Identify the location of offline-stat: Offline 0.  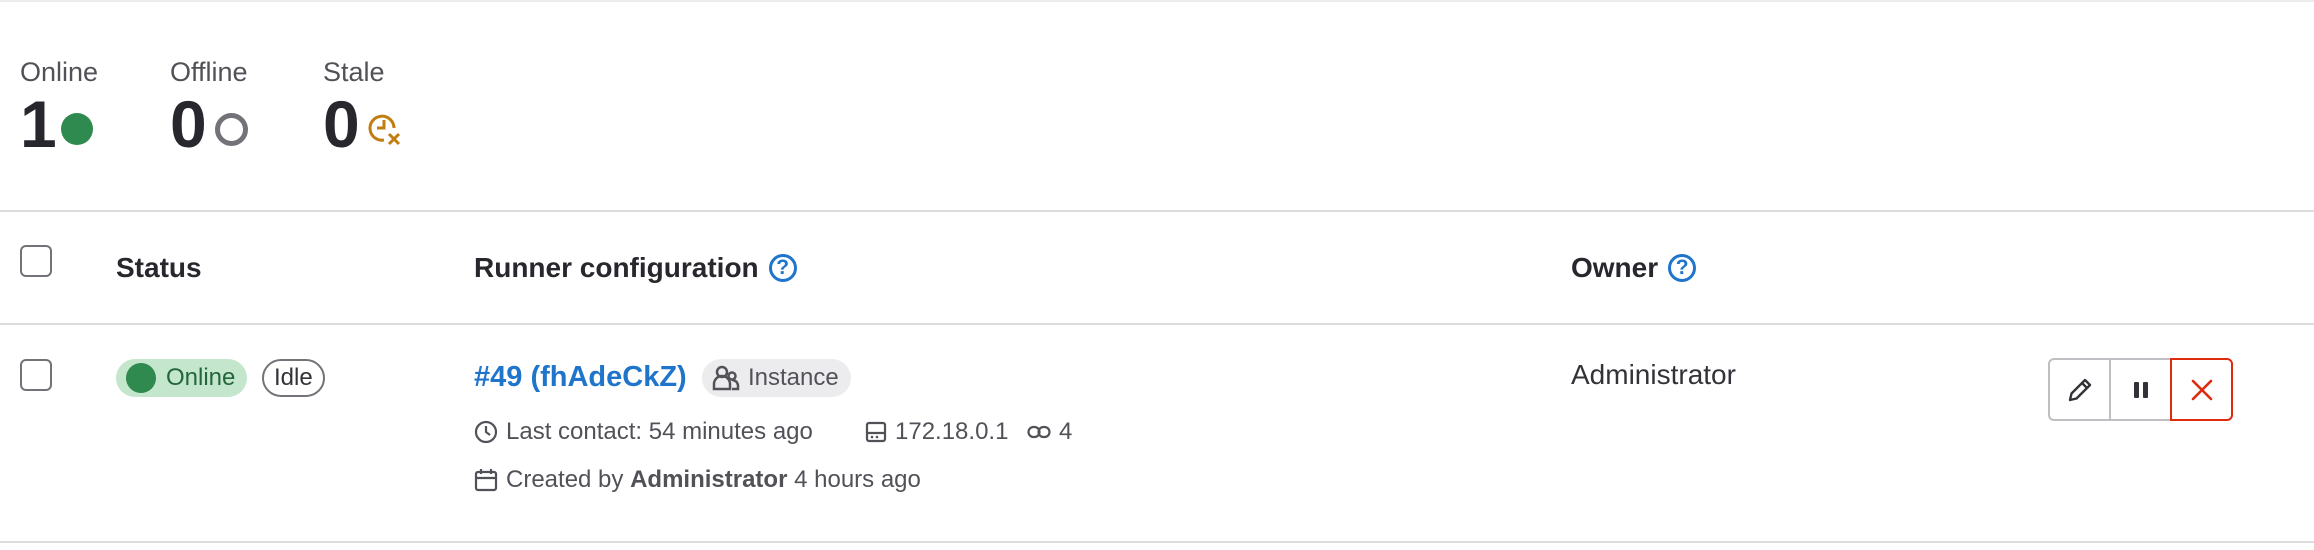
(246, 108).